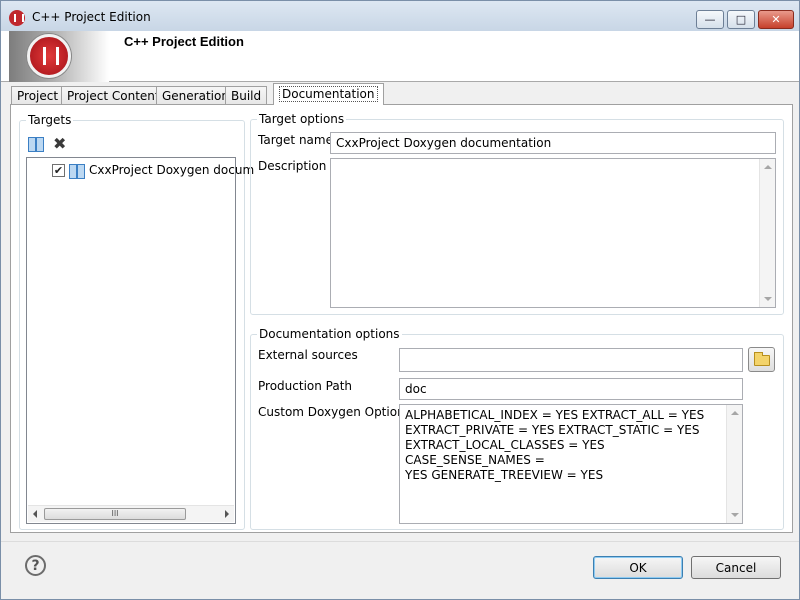 The image size is (800, 600). I want to click on custom-doxygen-scrollbar, so click(734, 464).